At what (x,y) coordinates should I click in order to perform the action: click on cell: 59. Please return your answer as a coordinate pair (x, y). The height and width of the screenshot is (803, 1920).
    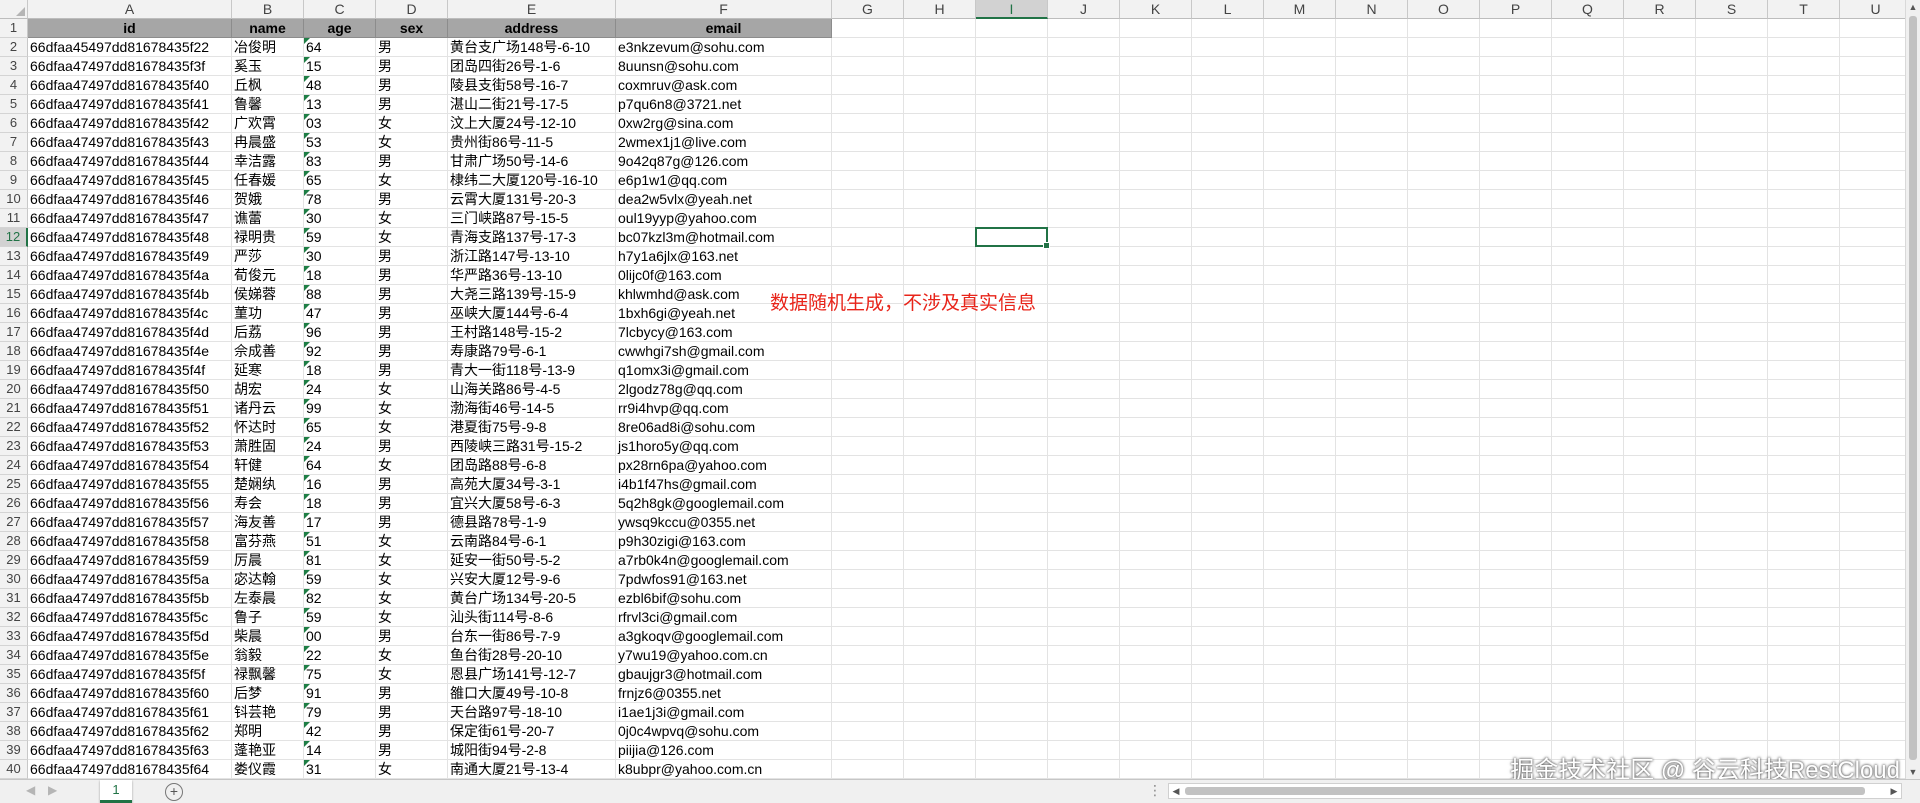
    Looking at the image, I should click on (340, 579).